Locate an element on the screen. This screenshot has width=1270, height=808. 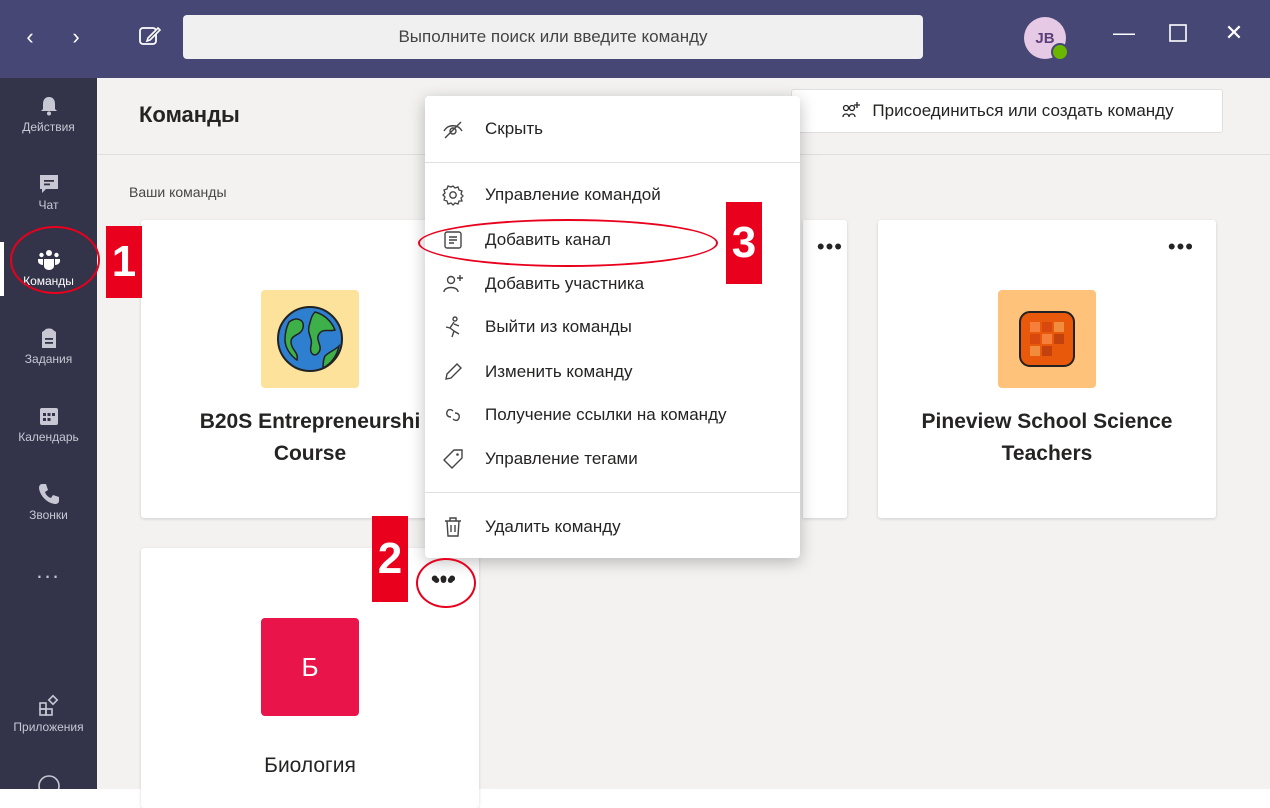
rail-item-activity: Действия is located at coordinates (48, 115).